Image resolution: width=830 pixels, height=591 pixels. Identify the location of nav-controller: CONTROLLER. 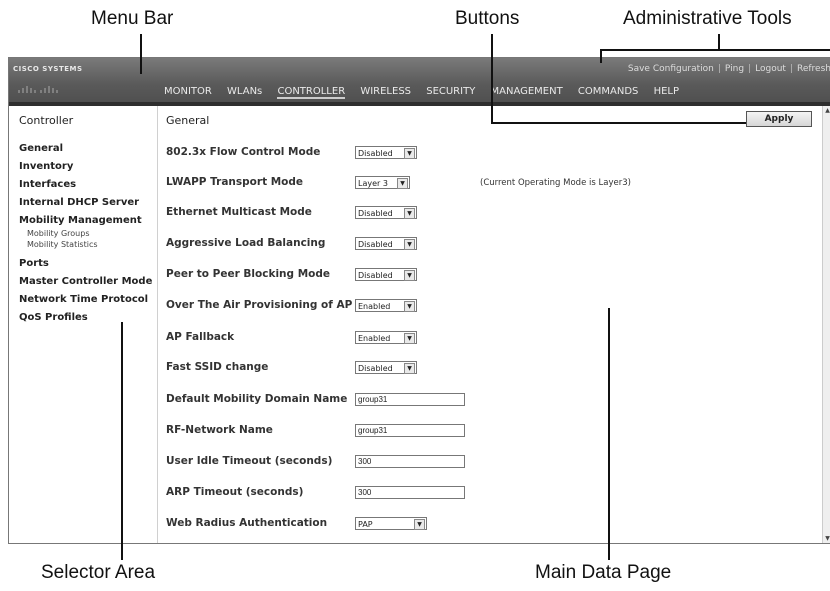
(311, 92).